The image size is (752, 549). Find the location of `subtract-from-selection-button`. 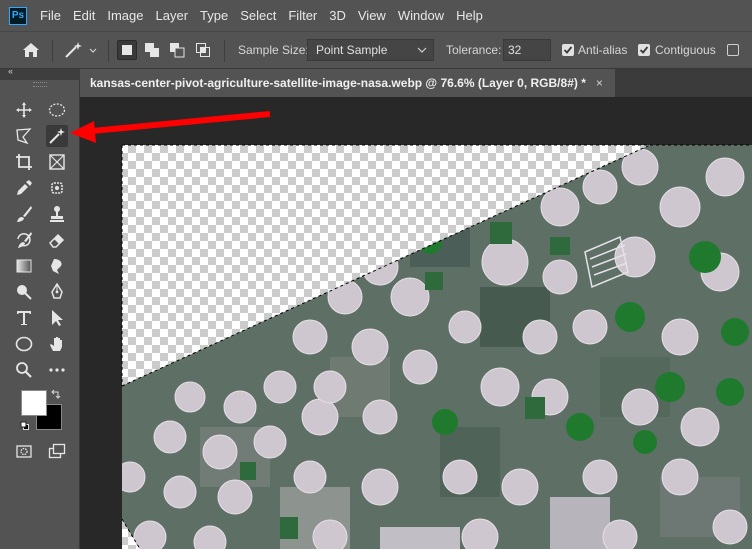

subtract-from-selection-button is located at coordinates (177, 50).